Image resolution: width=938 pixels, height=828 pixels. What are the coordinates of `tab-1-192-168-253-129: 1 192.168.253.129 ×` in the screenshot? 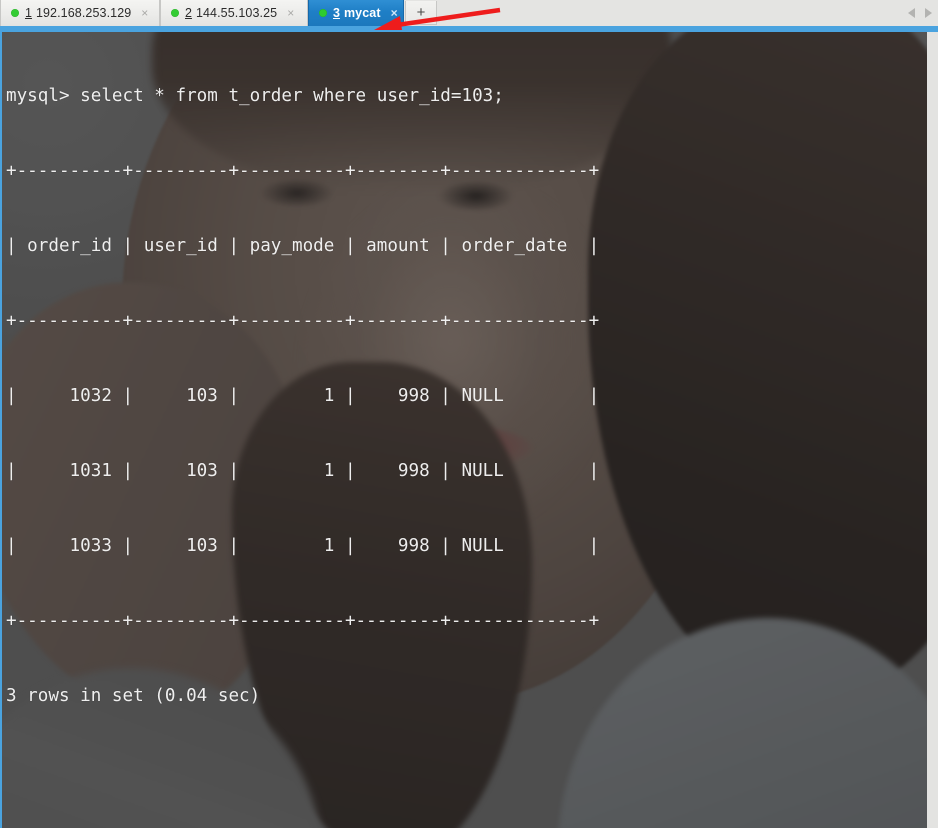 It's located at (80, 13).